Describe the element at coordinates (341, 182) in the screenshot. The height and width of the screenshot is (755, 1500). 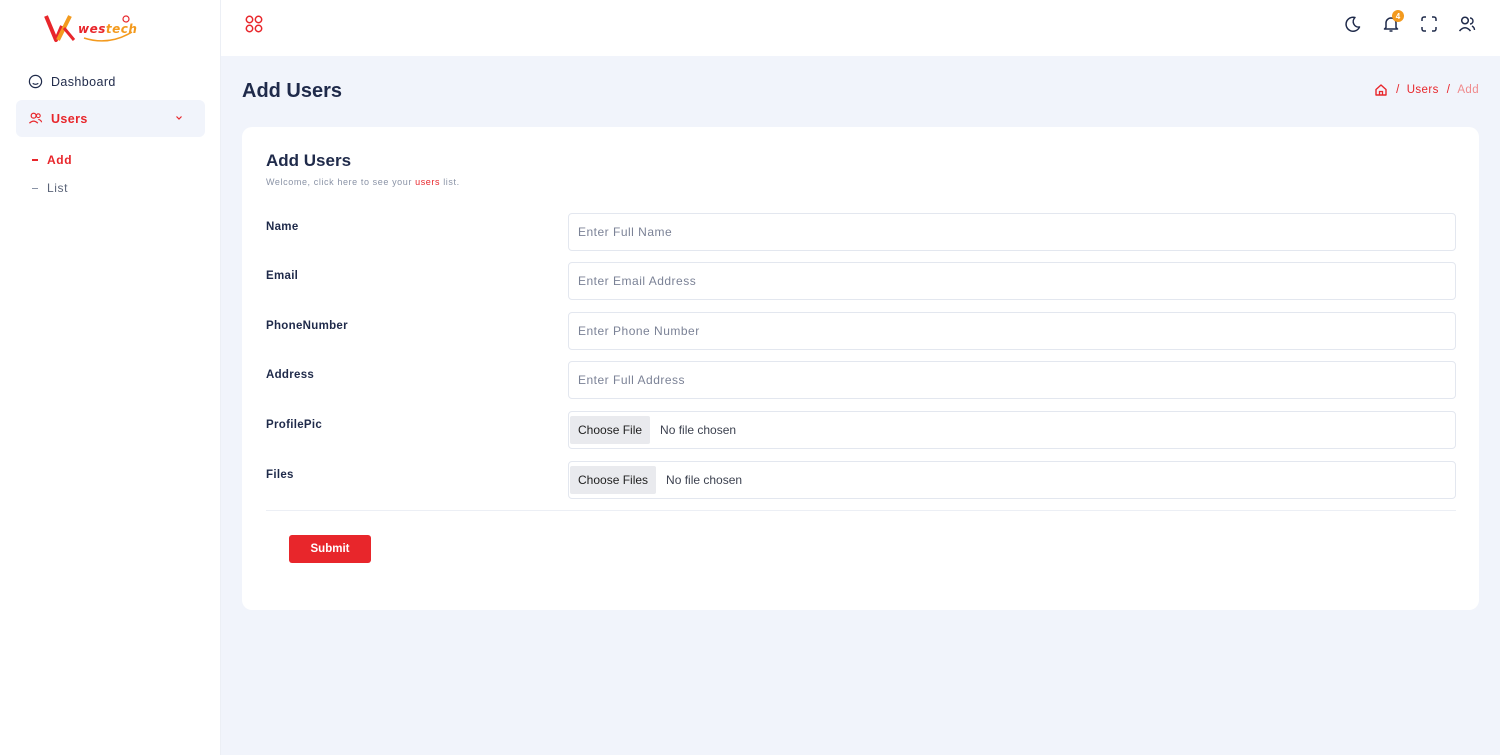
I see `subtitle-text: Welcome, click here to see your` at that location.